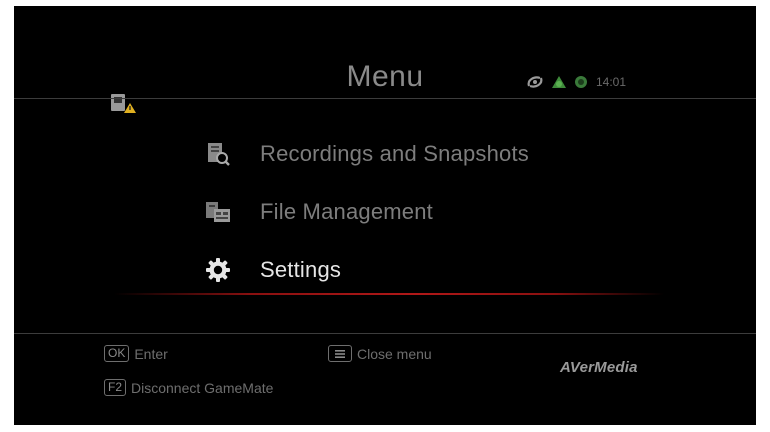 The height and width of the screenshot is (432, 770). Describe the element at coordinates (218, 212) in the screenshot. I see `file-management-icon` at that location.